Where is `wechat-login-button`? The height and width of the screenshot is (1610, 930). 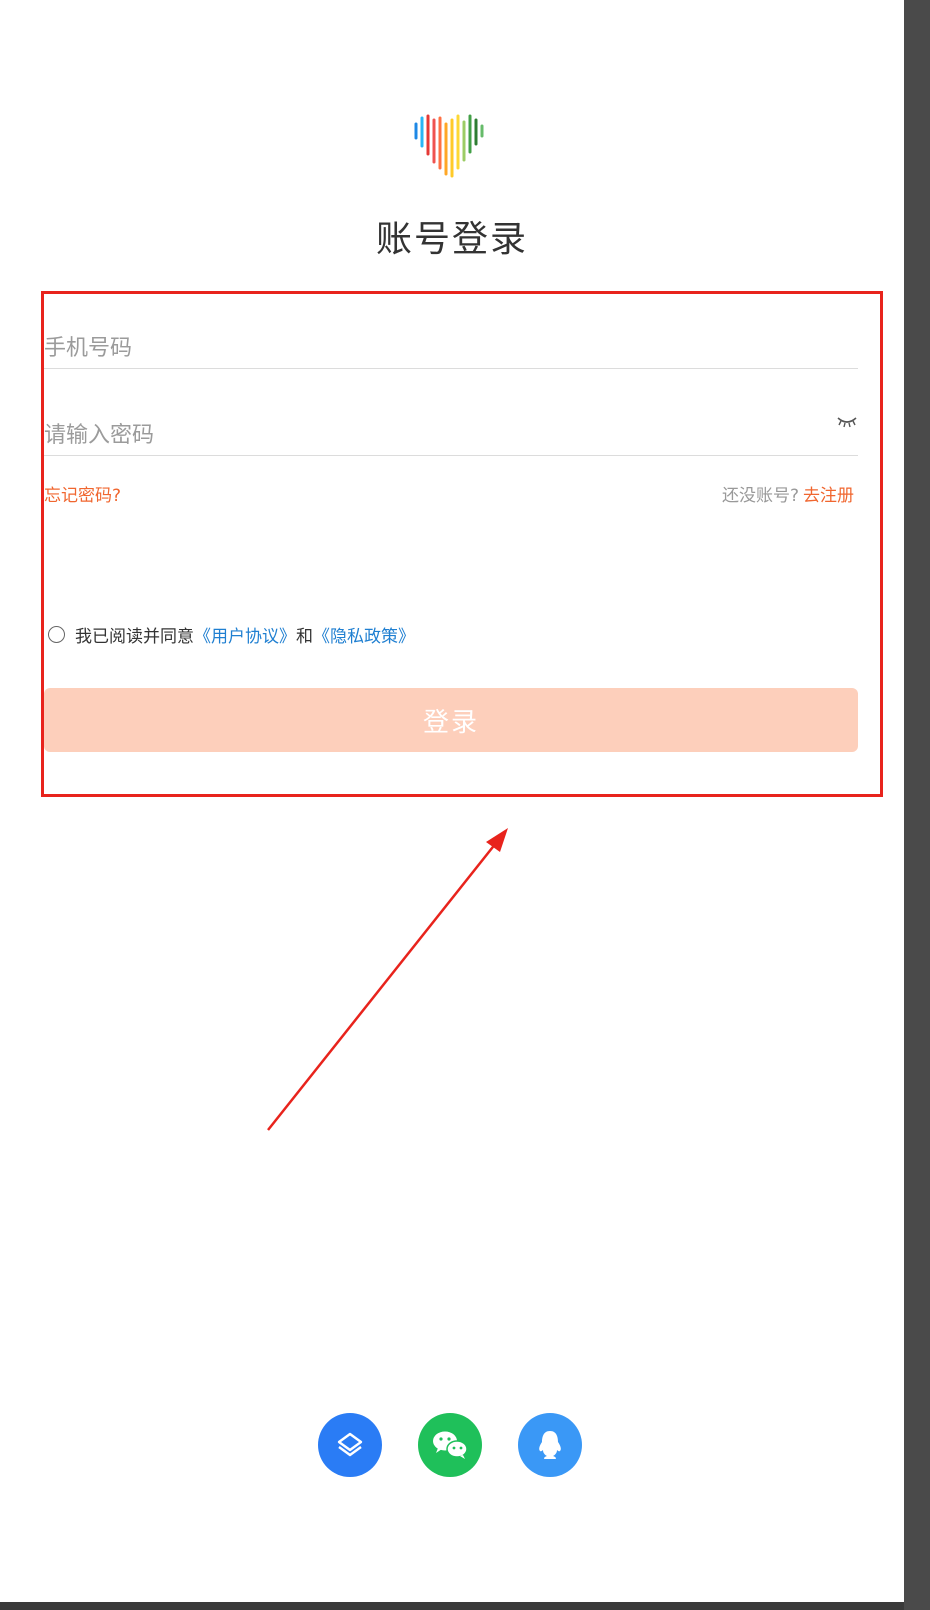
wechat-login-button is located at coordinates (450, 1445).